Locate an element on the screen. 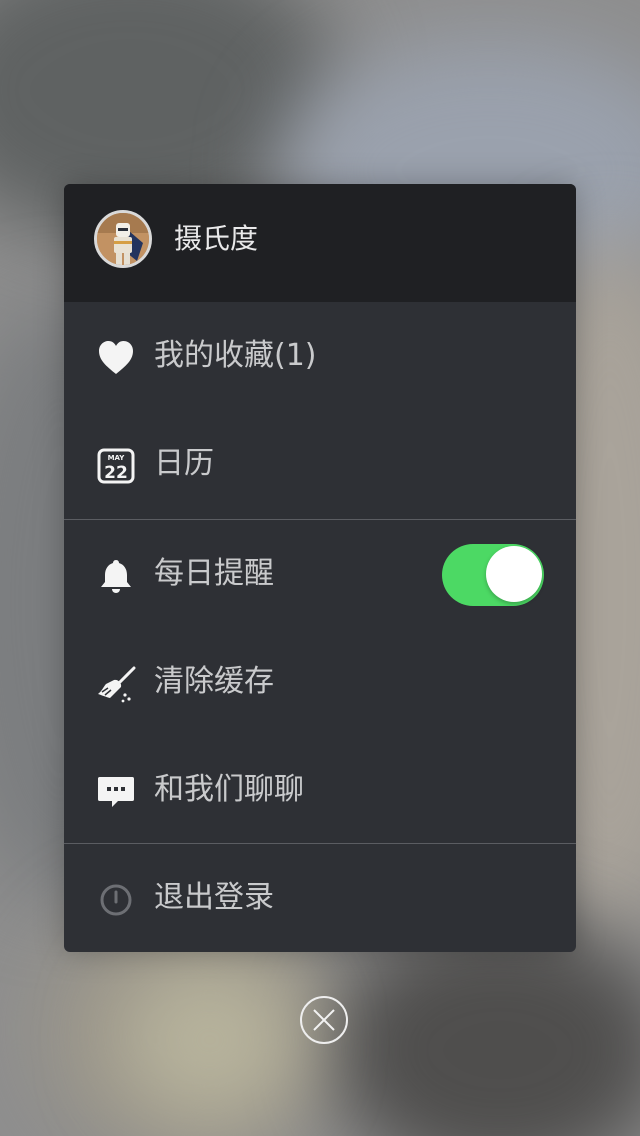  menu-item-favorites: 我的收藏(1) is located at coordinates (320, 356).